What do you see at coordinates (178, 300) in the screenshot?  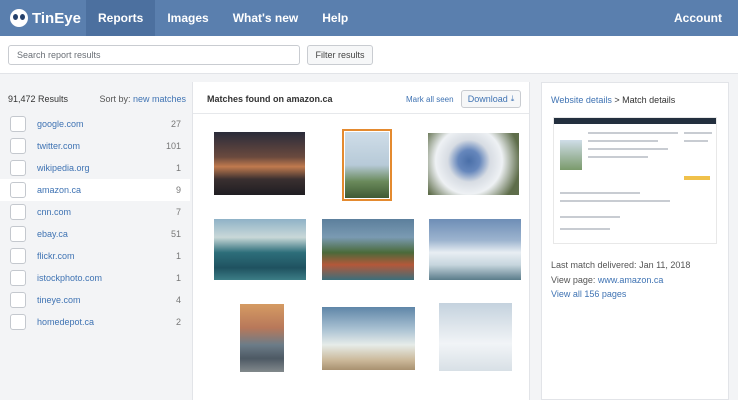 I see `domain-count: 4` at bounding box center [178, 300].